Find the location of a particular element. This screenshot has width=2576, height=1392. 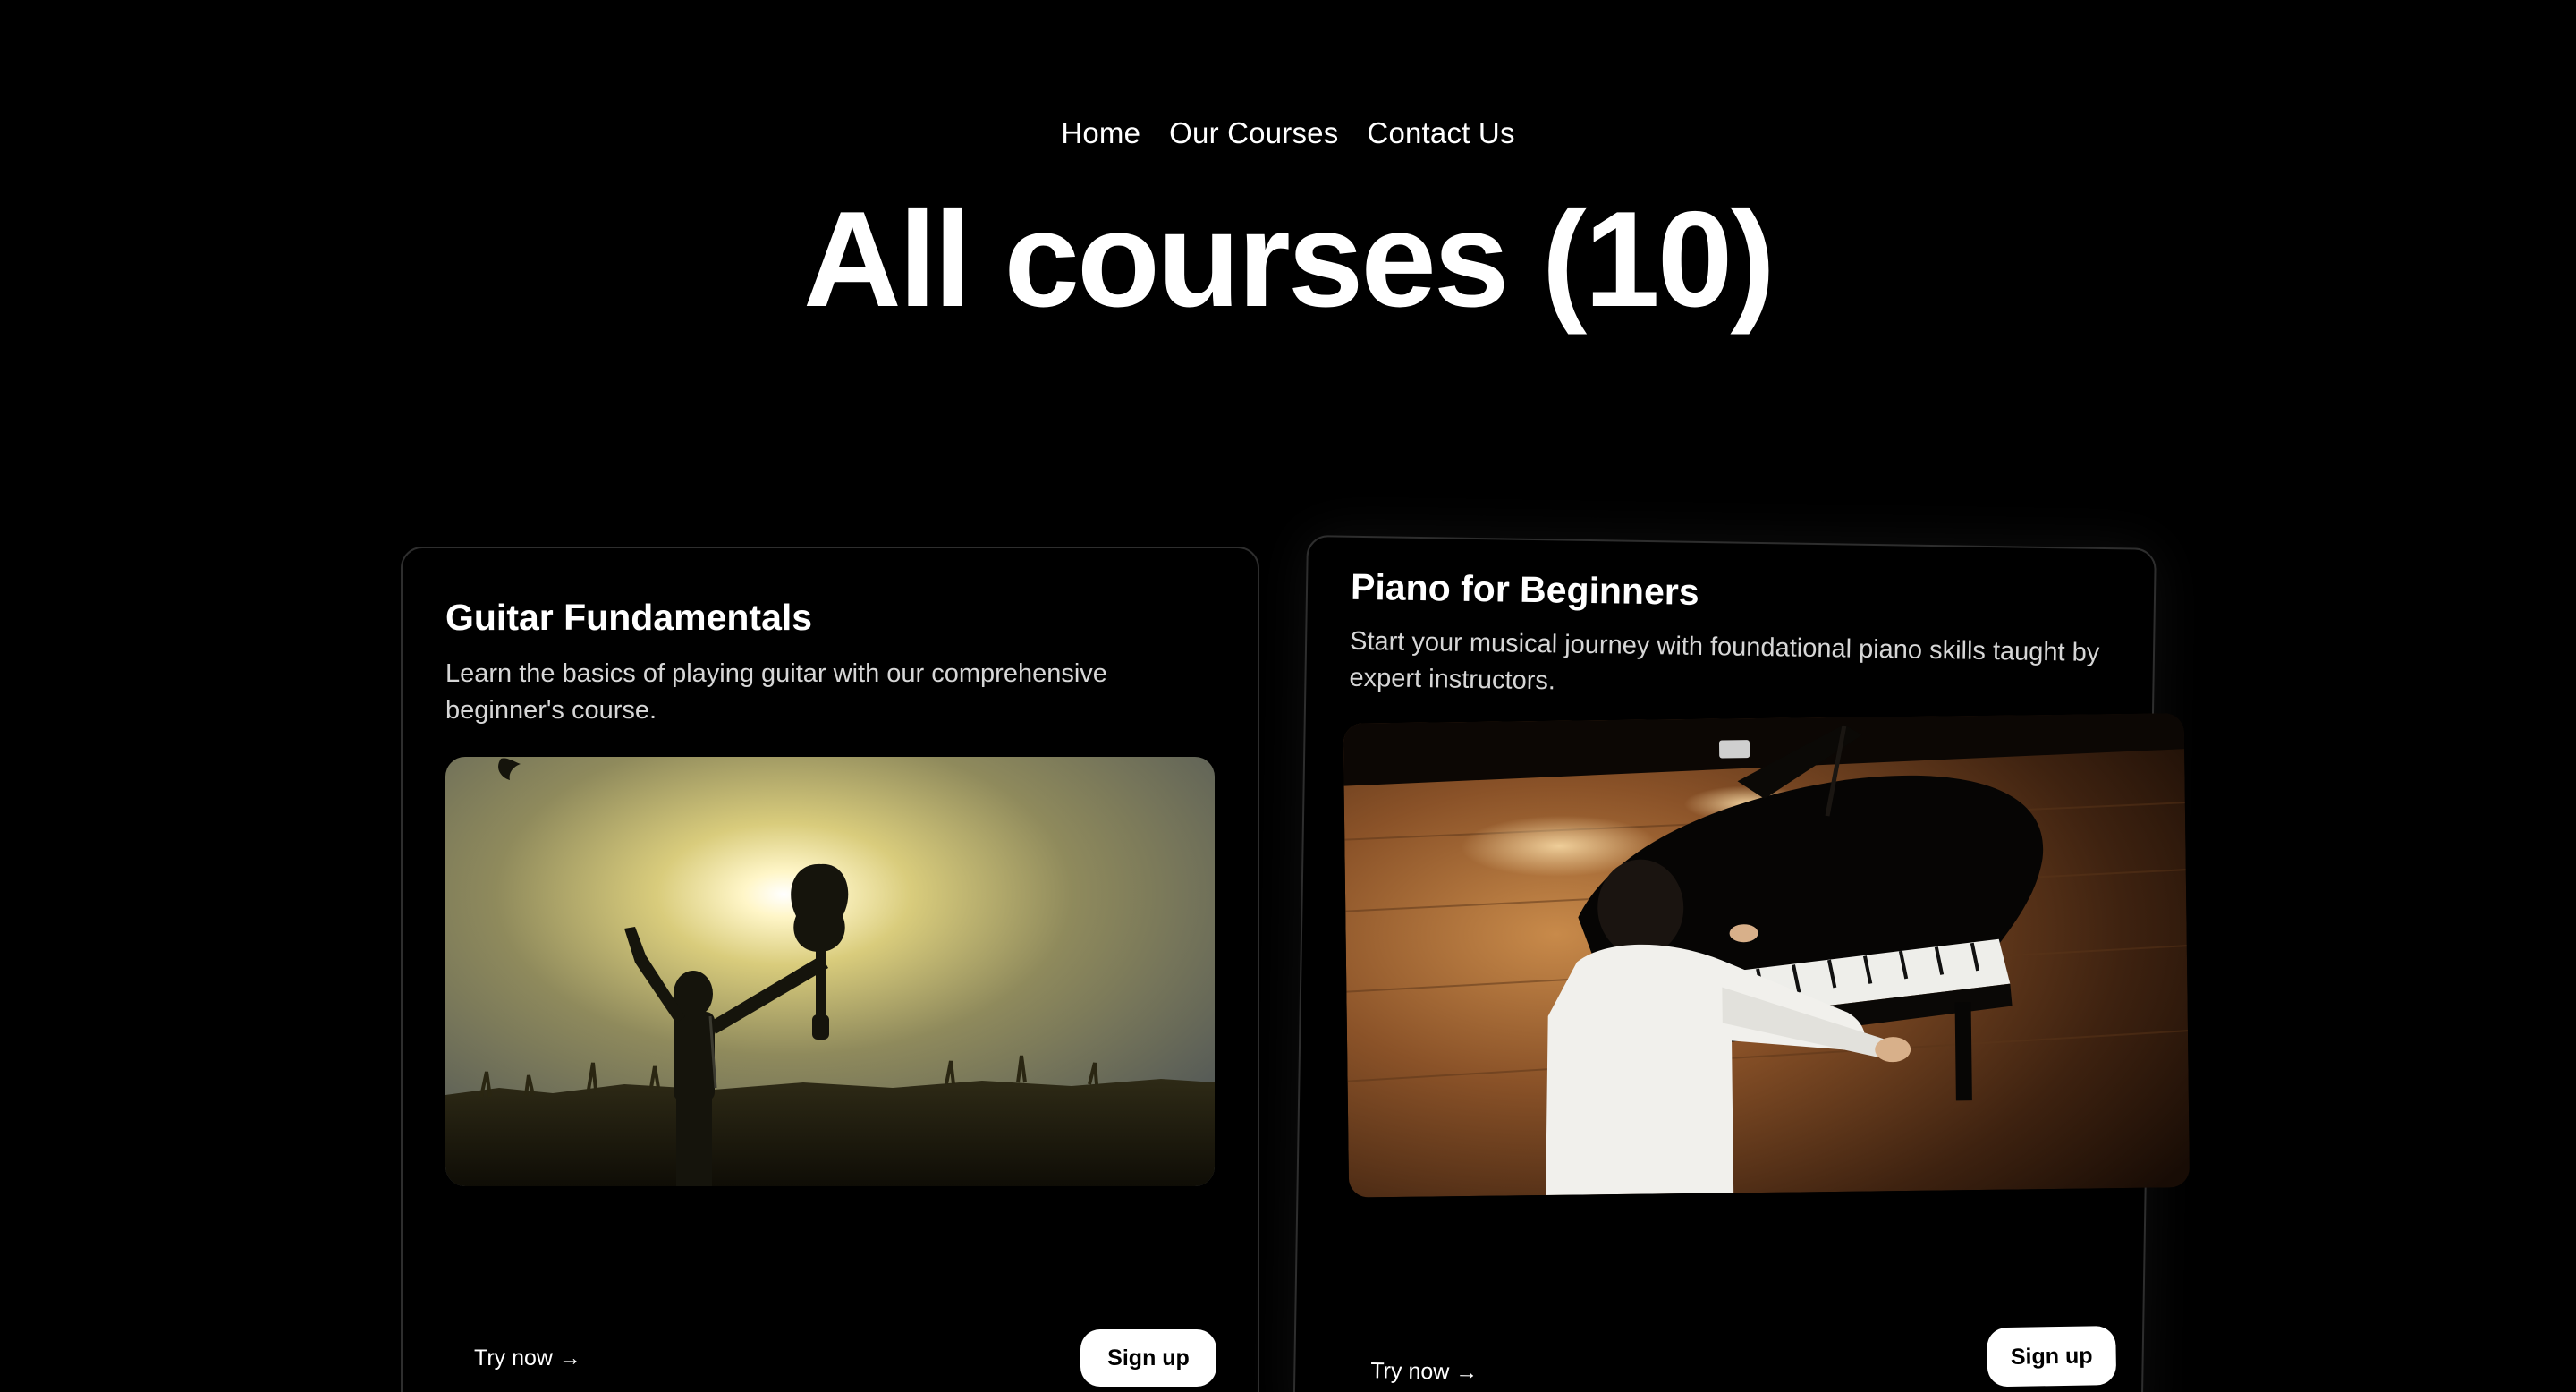

nav-home-link: Home is located at coordinates (1100, 133).